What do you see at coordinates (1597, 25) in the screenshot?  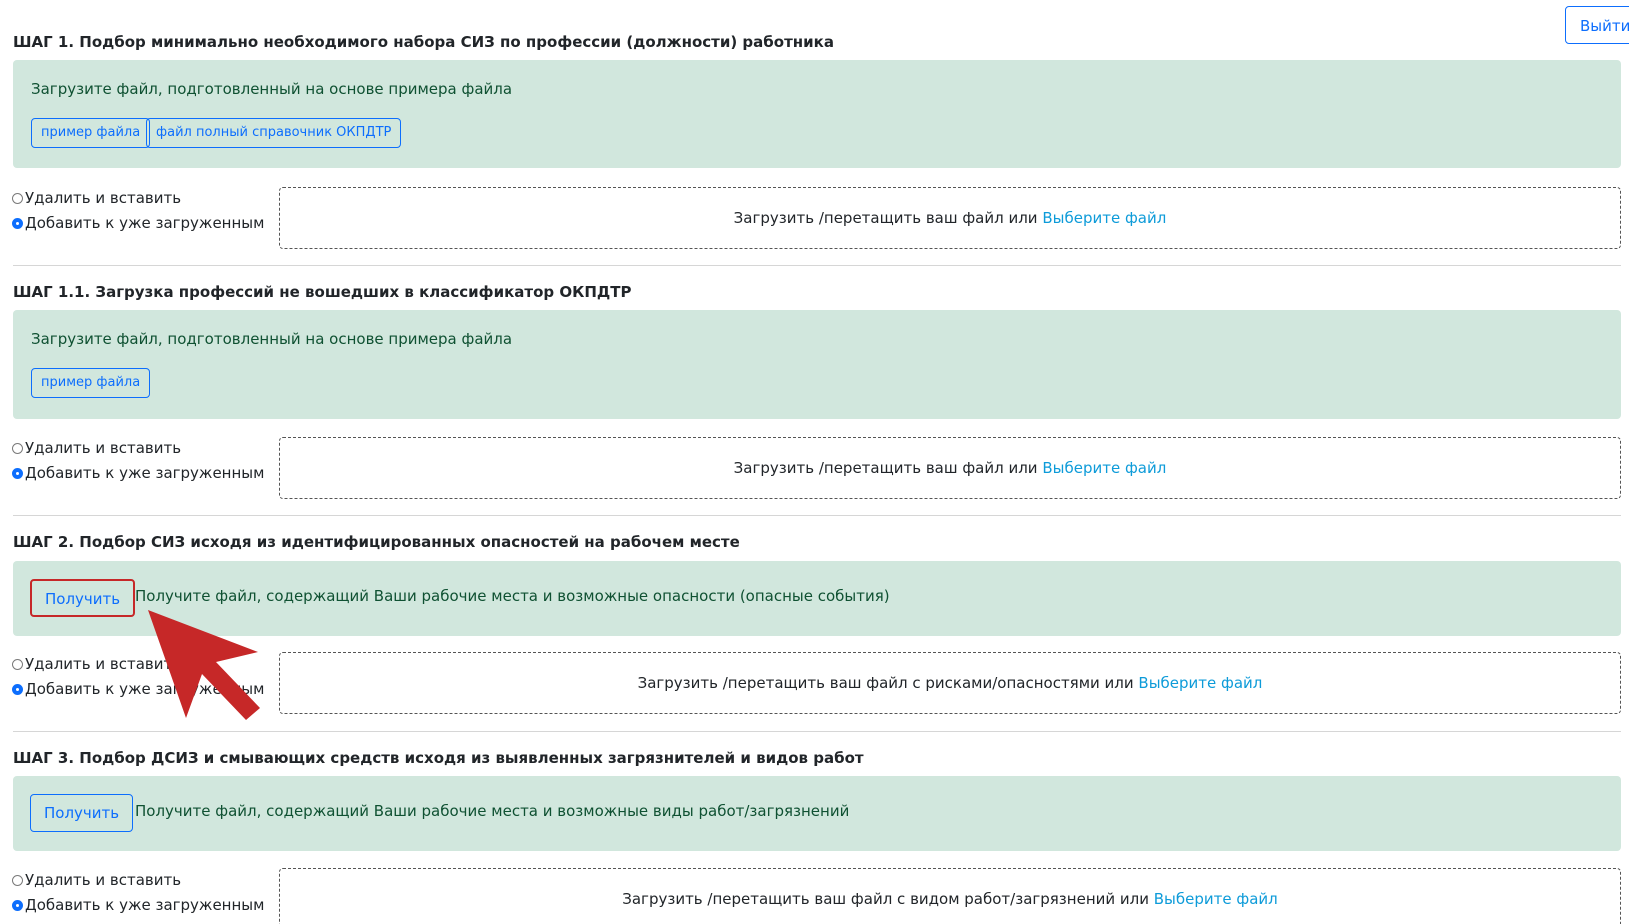 I see `logout-button: Выйти` at bounding box center [1597, 25].